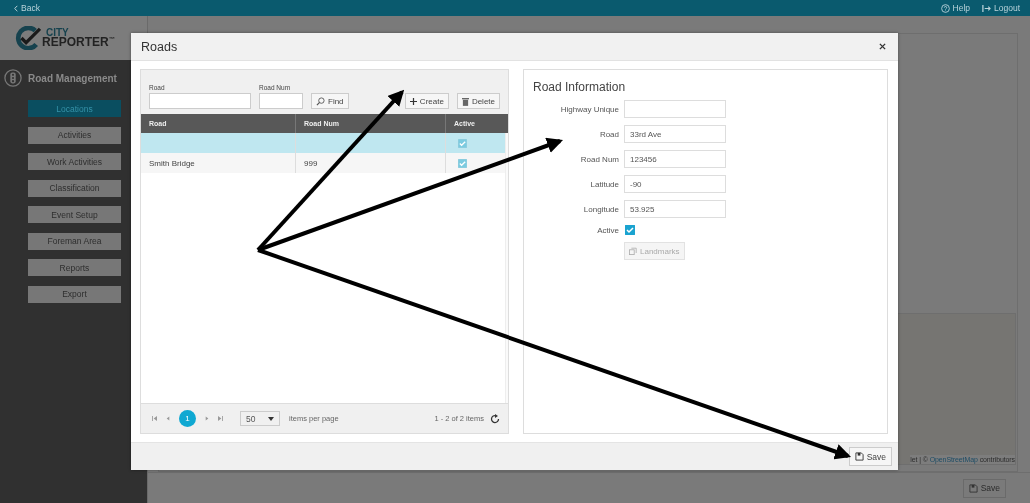  I want to click on field-label: Road Num, so click(599, 159).